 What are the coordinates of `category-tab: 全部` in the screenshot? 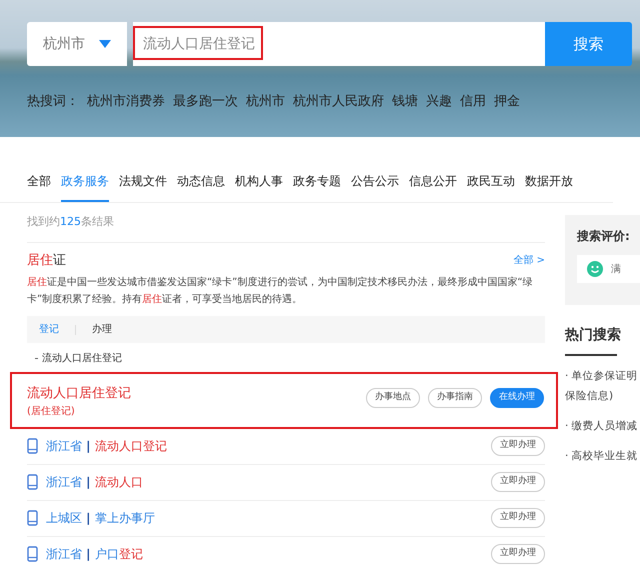 It's located at (39, 177).